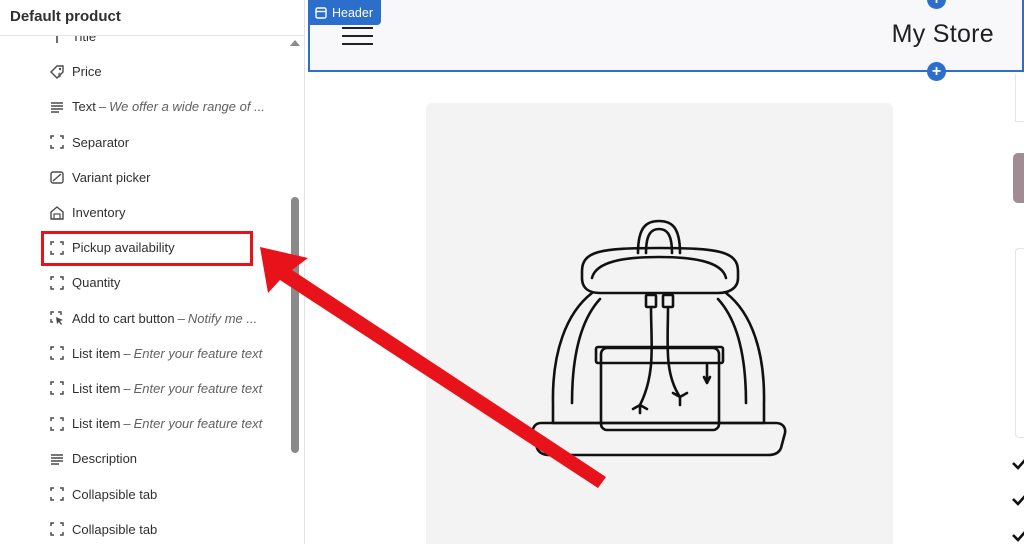  I want to click on block-item-label: Price, so click(87, 72).